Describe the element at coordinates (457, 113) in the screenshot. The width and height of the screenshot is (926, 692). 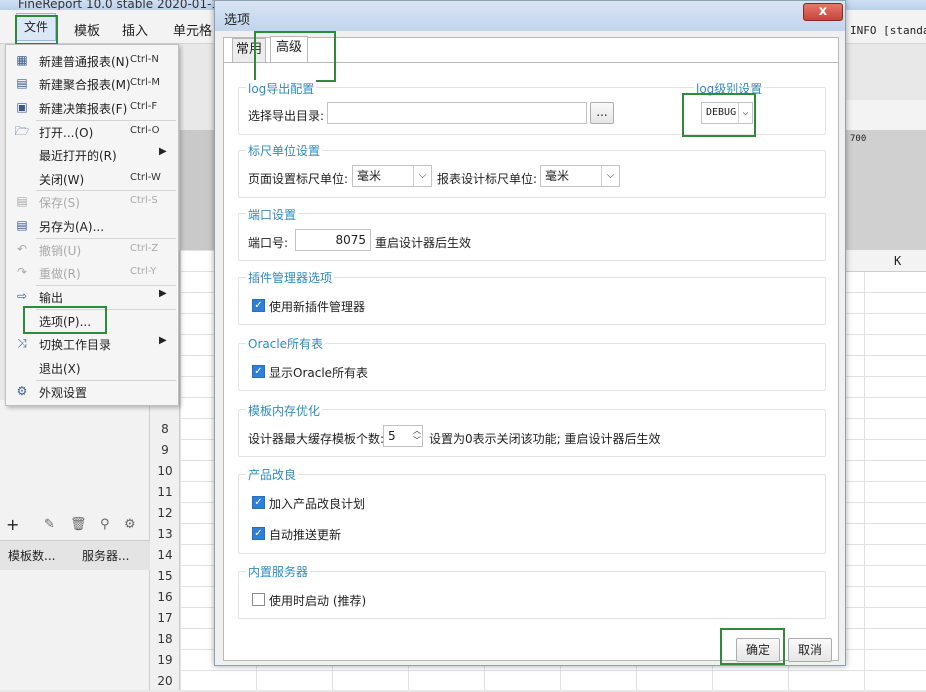
I see `export-dir-input` at that location.